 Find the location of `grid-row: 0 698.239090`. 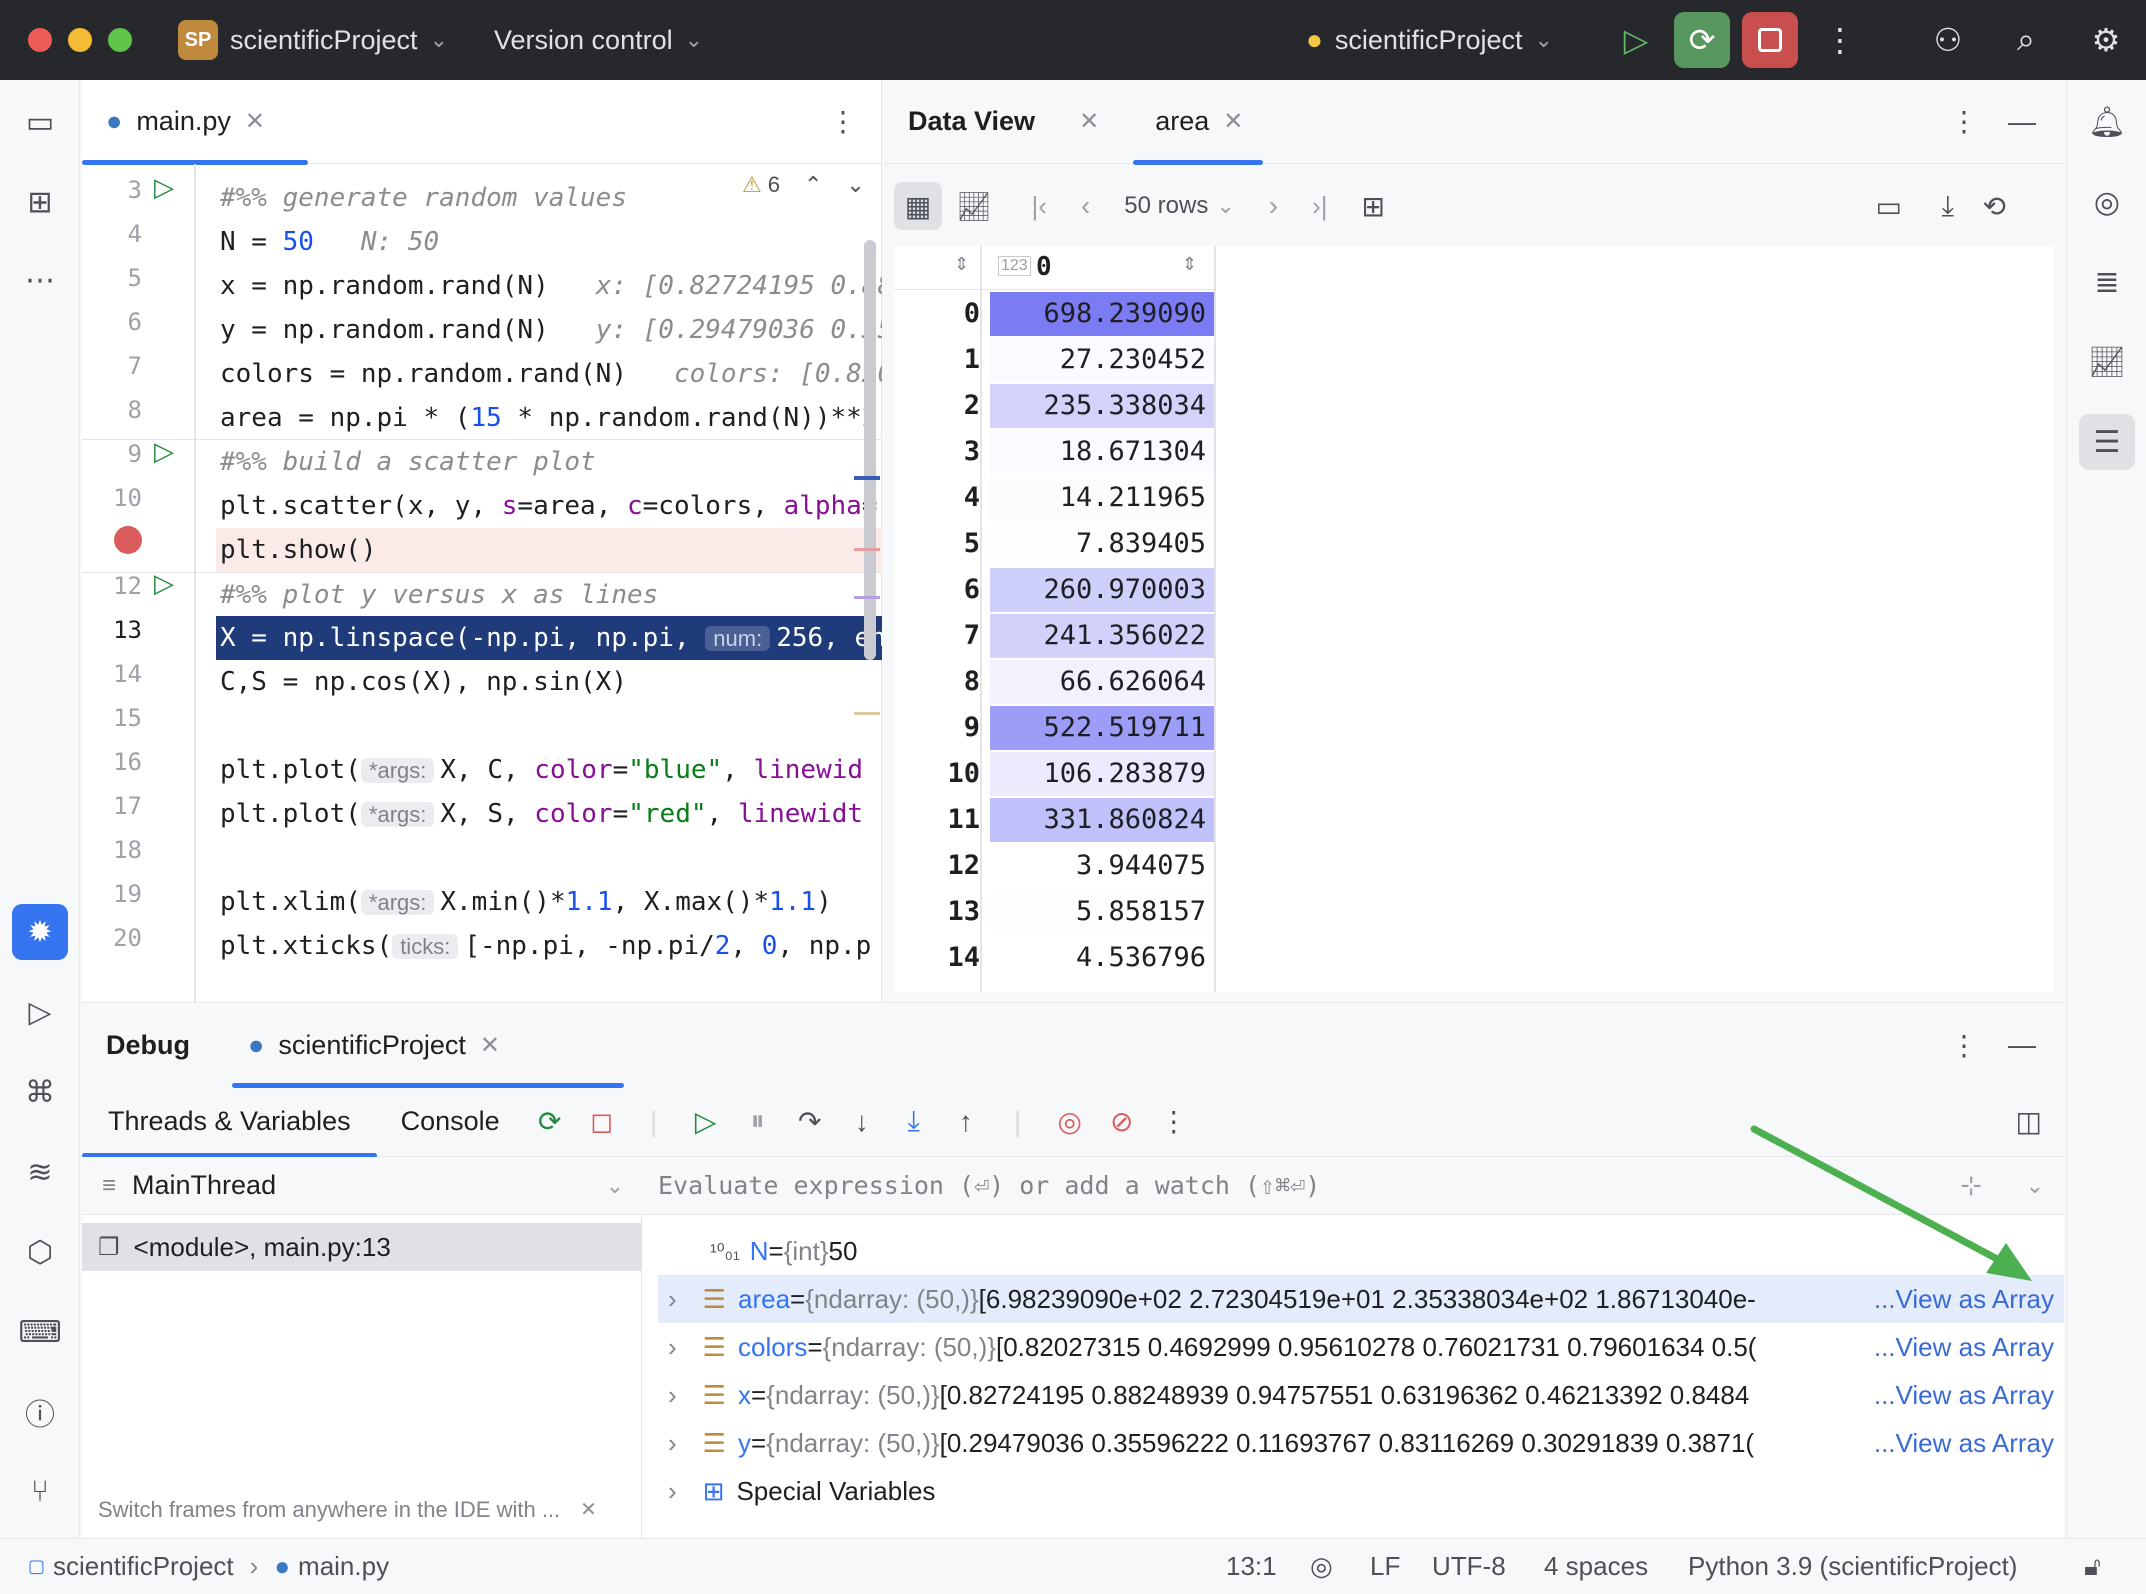

grid-row: 0 698.239090 is located at coordinates (1054, 315).